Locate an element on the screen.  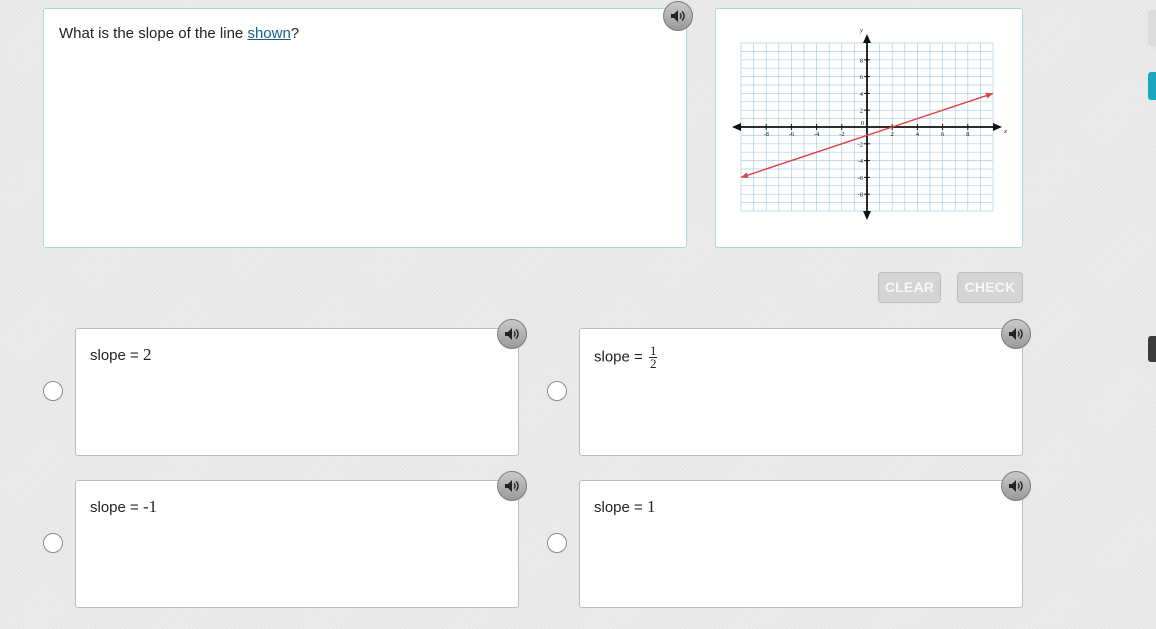
x-tick-label: -2 is located at coordinates (841, 134).